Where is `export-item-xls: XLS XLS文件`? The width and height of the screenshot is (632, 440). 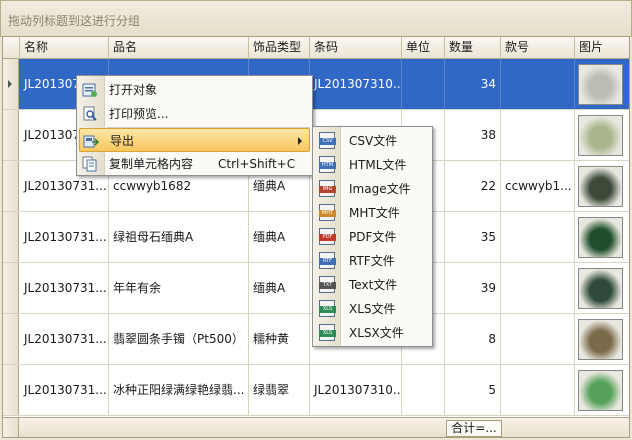 export-item-xls: XLS XLS文件 is located at coordinates (372, 309).